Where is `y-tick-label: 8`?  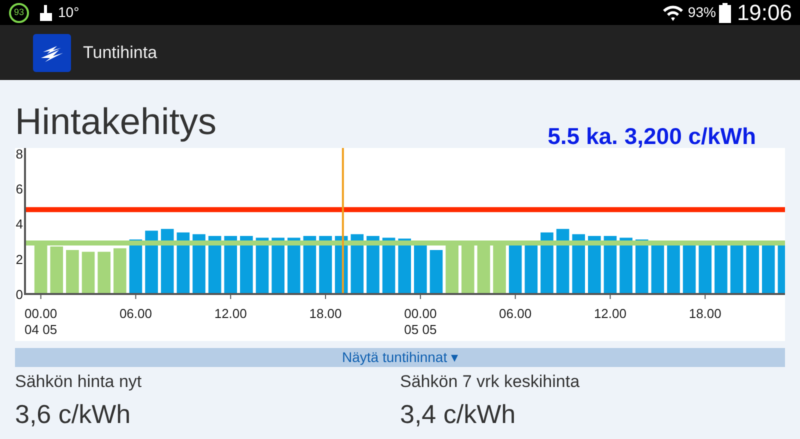
y-tick-label: 8 is located at coordinates (19, 155).